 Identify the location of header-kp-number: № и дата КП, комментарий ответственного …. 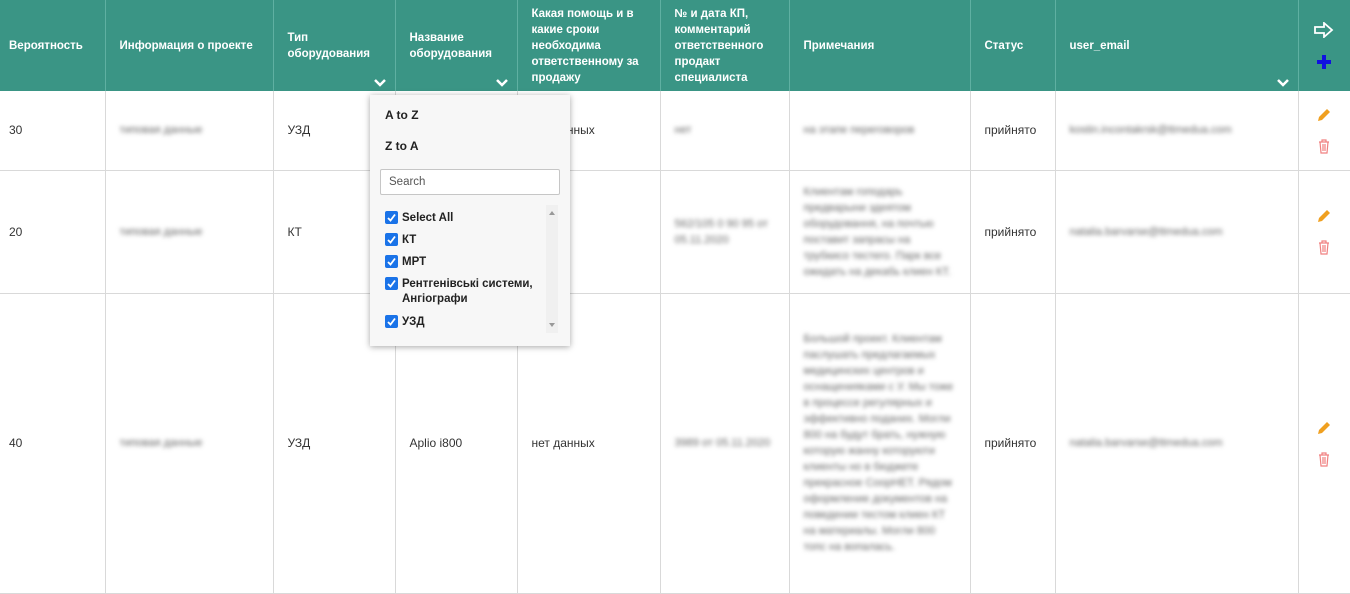
(725, 45).